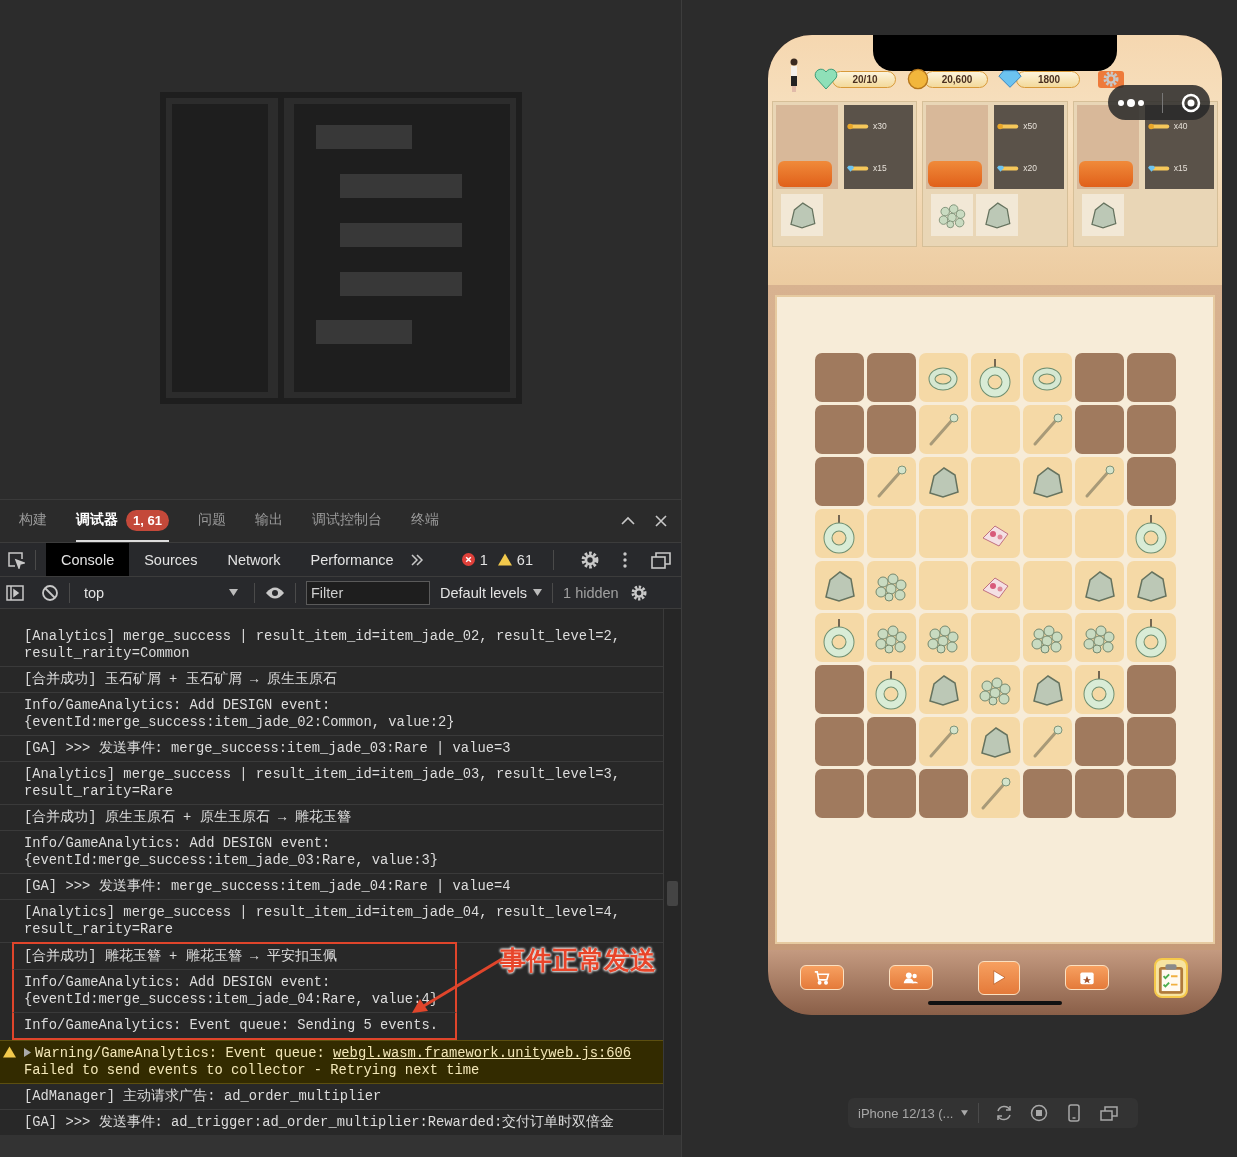 Image resolution: width=1237 pixels, height=1157 pixels. Describe the element at coordinates (1008, 168) in the screenshot. I see `gem-tag-icon` at that location.